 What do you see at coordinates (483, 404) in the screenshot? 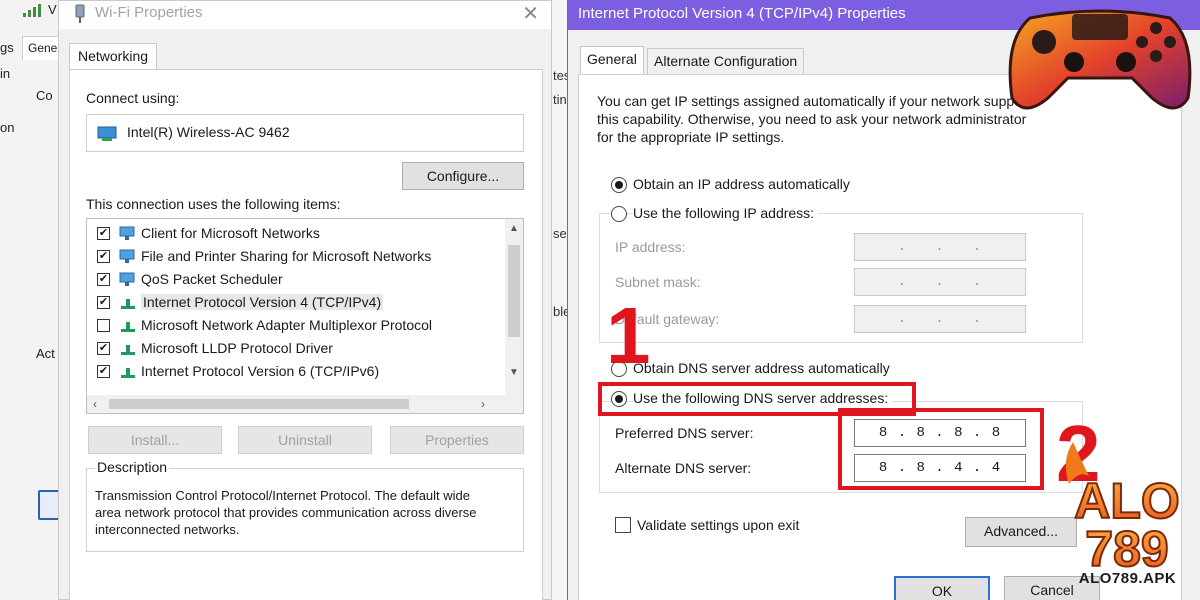
I see `scroll-right-icon: ›` at bounding box center [483, 404].